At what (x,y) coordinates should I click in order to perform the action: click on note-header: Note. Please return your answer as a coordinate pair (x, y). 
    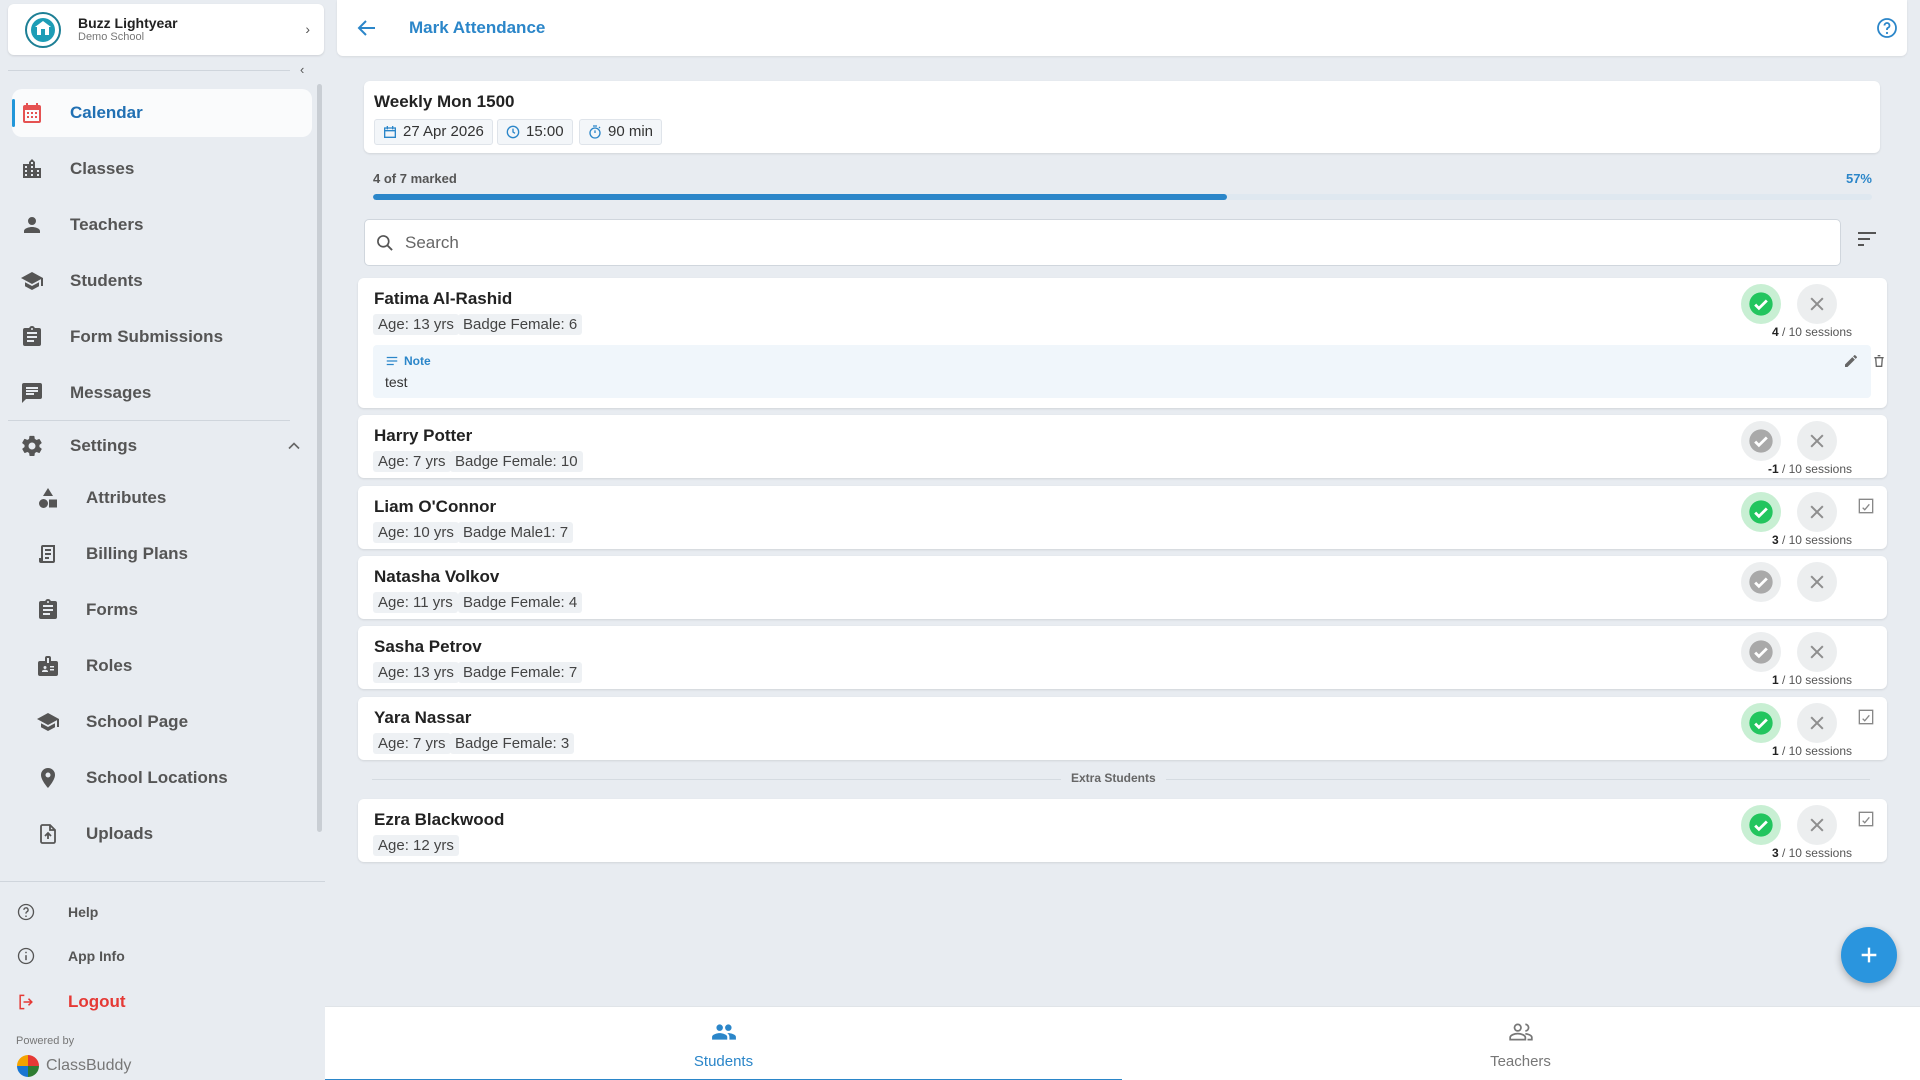
    Looking at the image, I should click on (408, 361).